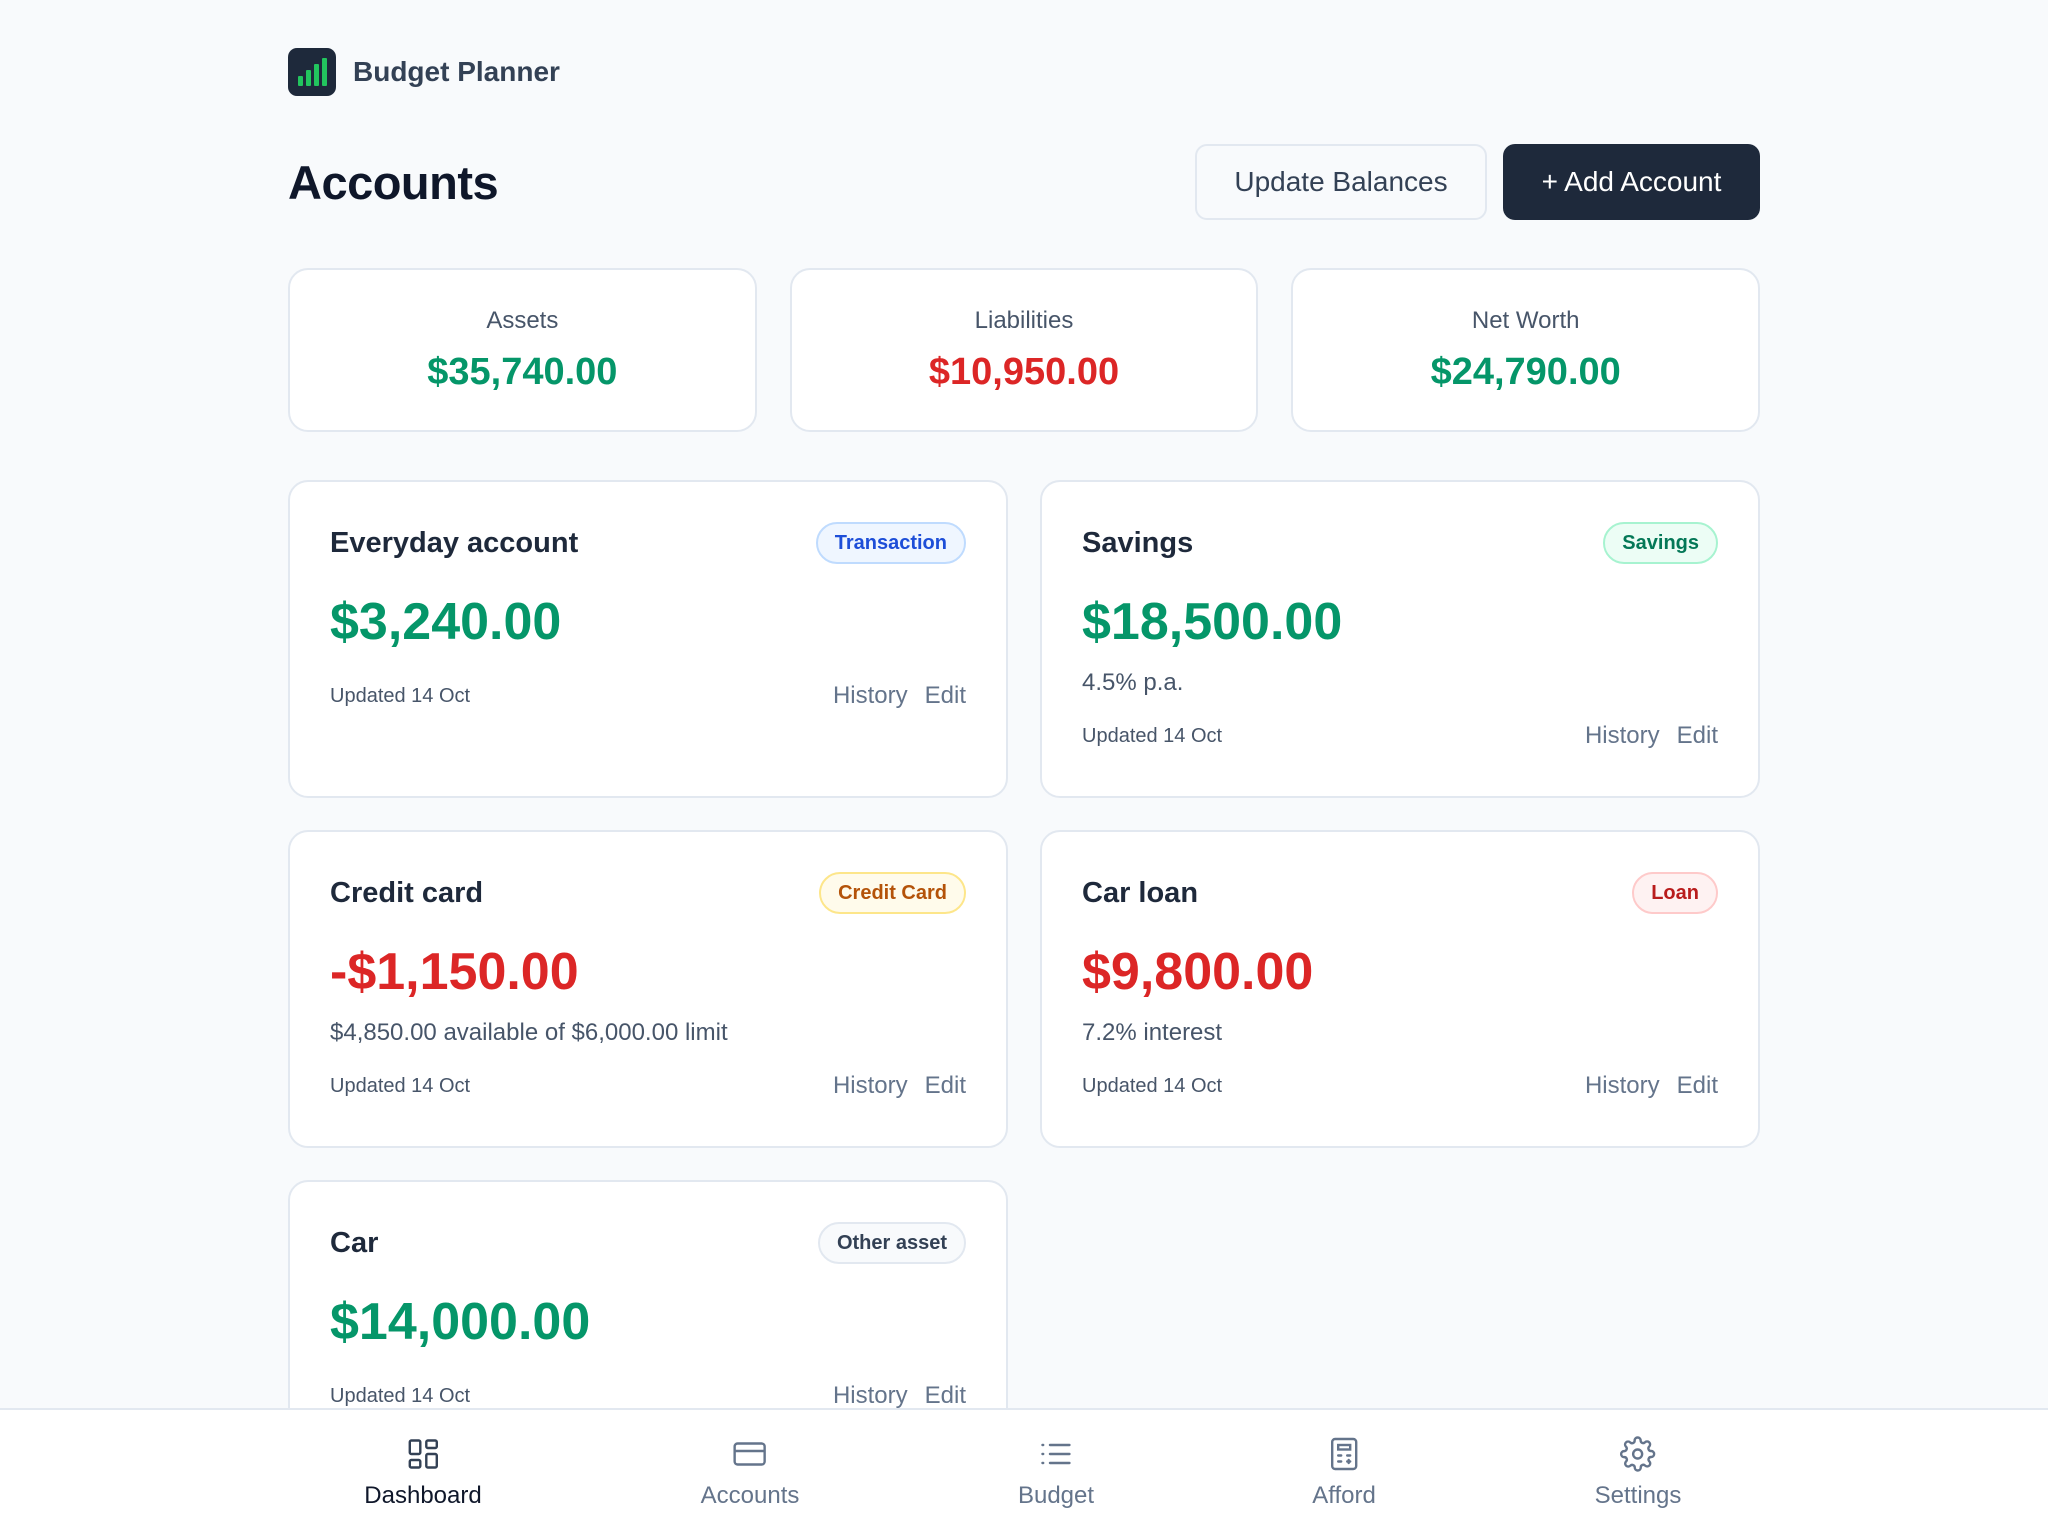  I want to click on account-detail: $4,850.00 available of $6,000.00 limit, so click(529, 1032).